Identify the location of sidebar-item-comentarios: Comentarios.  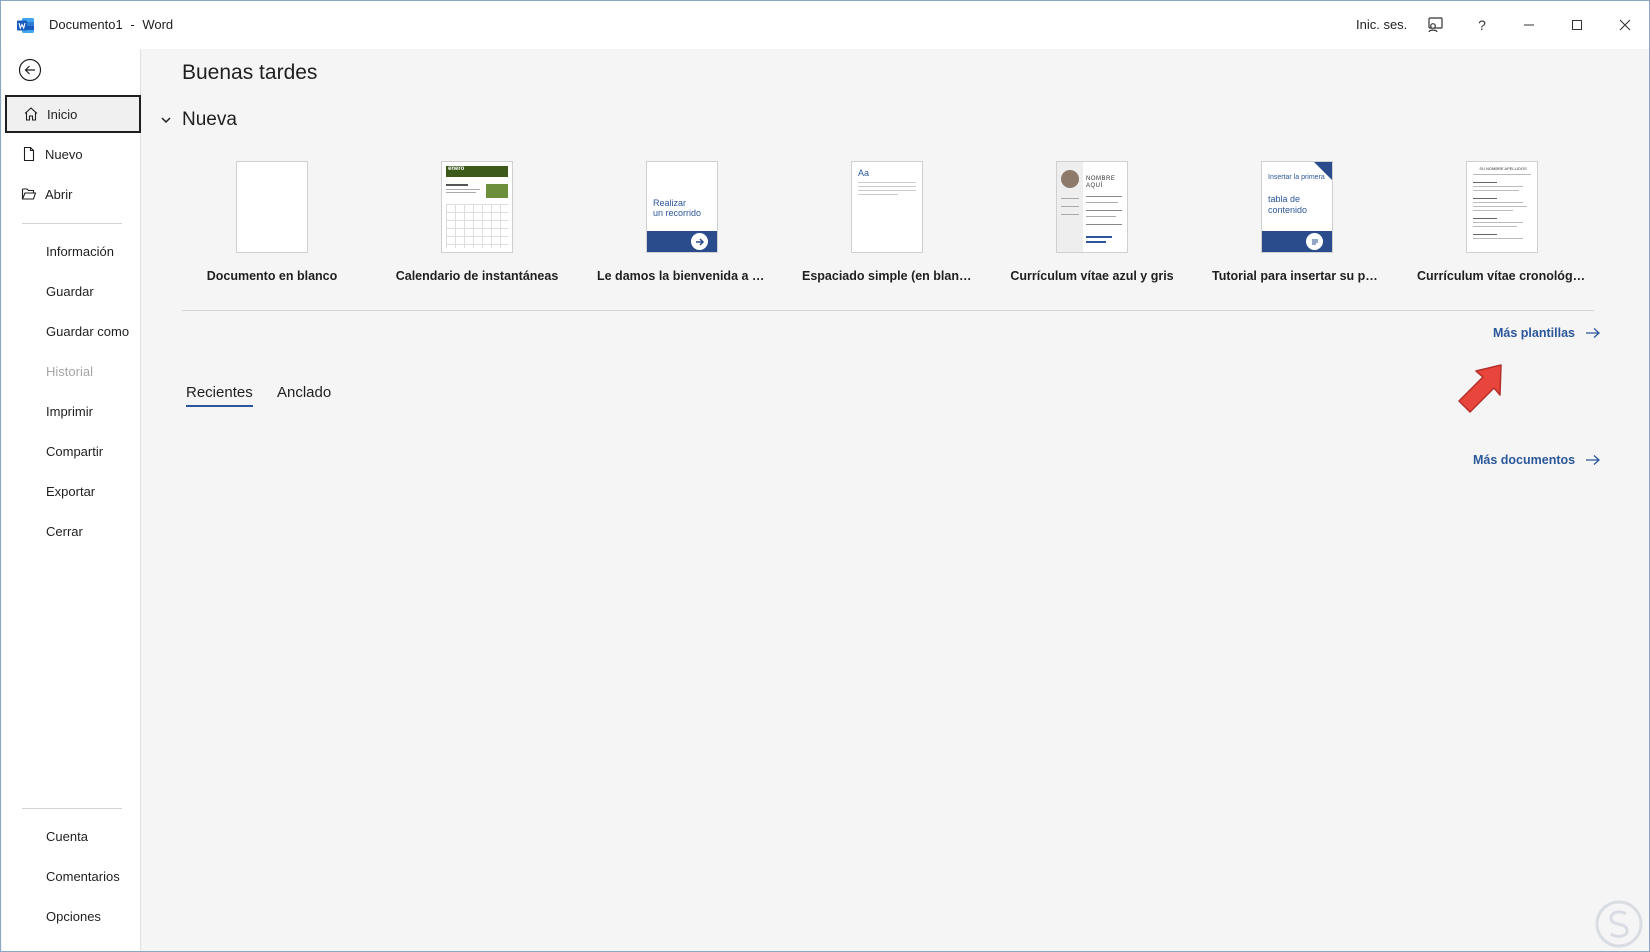
(83, 876).